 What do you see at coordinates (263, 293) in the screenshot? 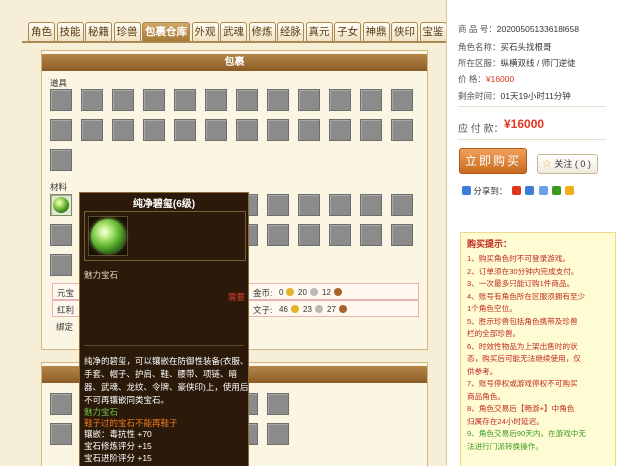
I see `jinbi-label: 金币:` at bounding box center [263, 293].